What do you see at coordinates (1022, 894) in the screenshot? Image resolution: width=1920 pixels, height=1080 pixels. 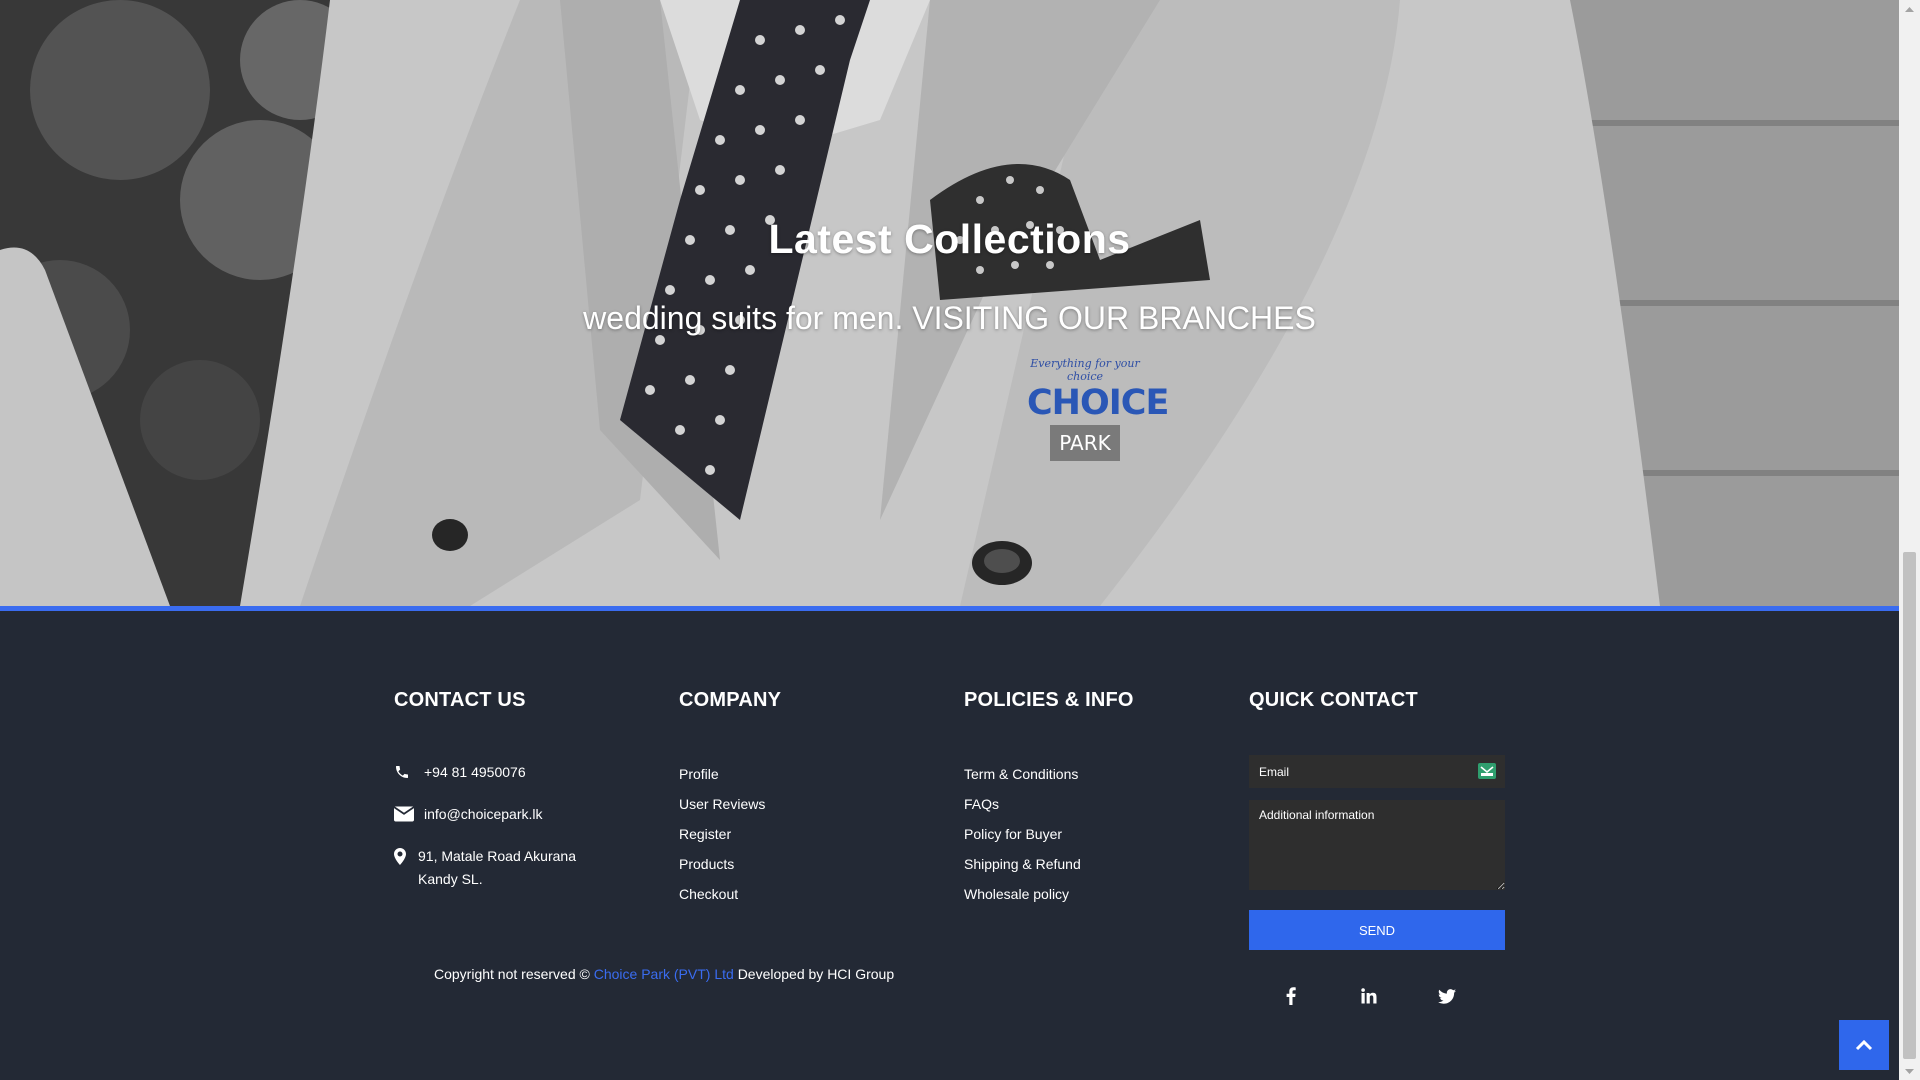 I see `policy-link-wholesale: Wholesale policy` at bounding box center [1022, 894].